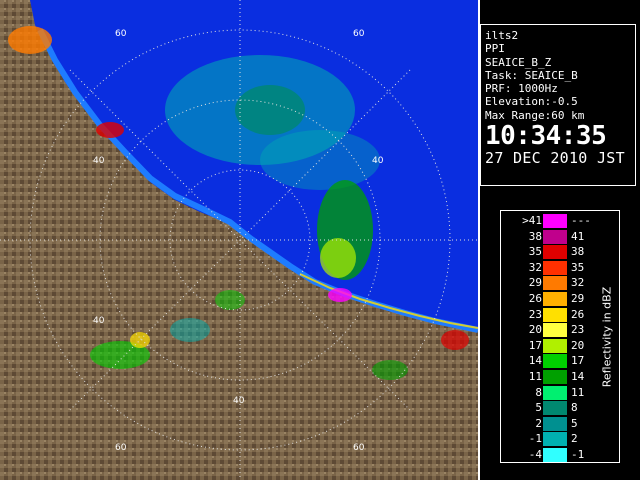 The image size is (640, 480). I want to click on legend-min-value: 2, so click(538, 423).